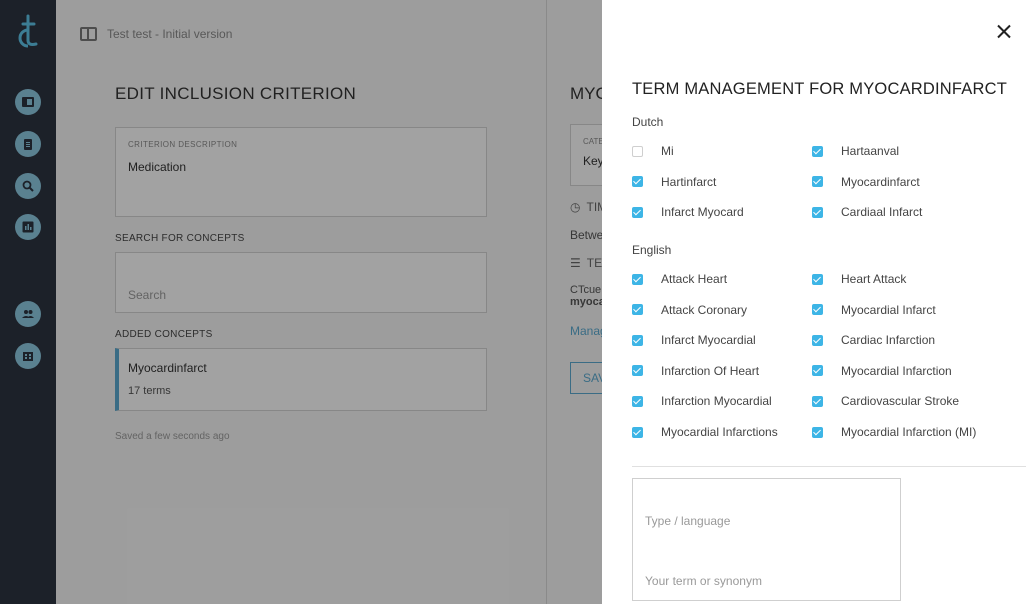  What do you see at coordinates (710, 370) in the screenshot?
I see `term-label: Infarction Of Heart` at bounding box center [710, 370].